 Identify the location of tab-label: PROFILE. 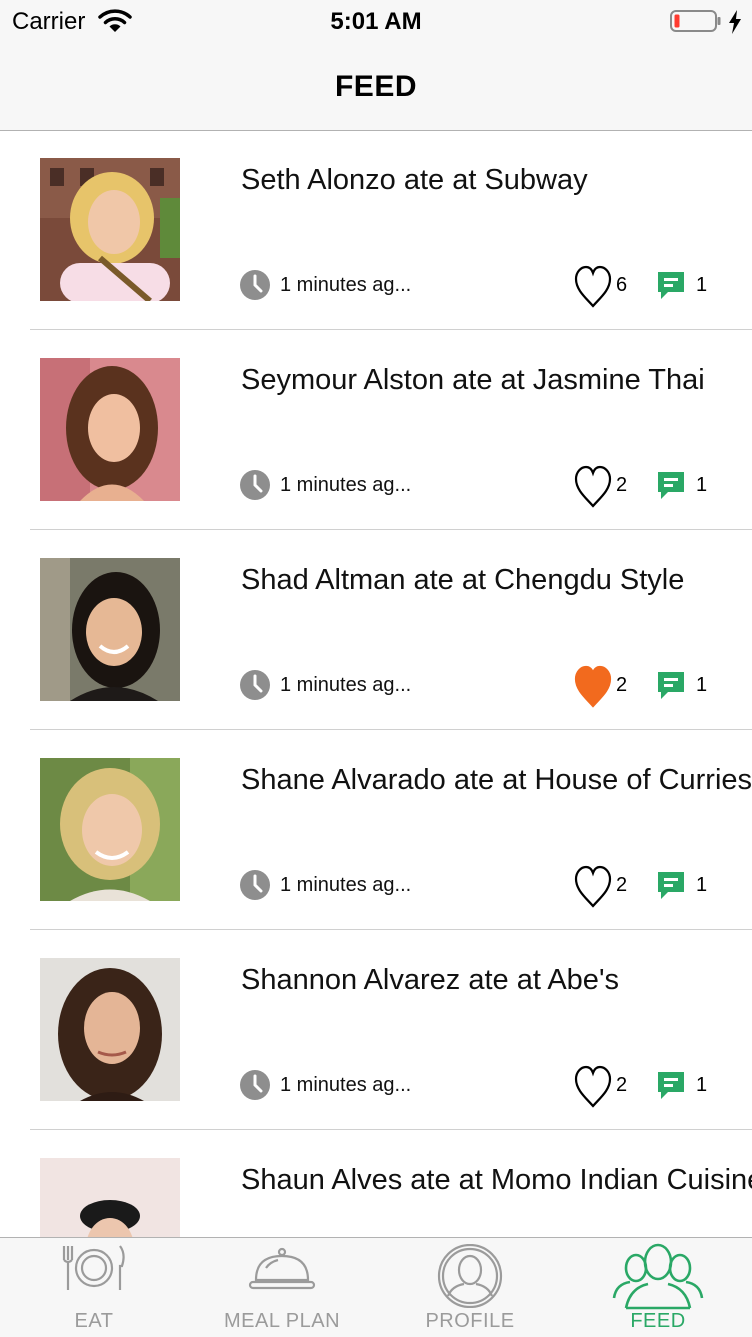
(470, 1321).